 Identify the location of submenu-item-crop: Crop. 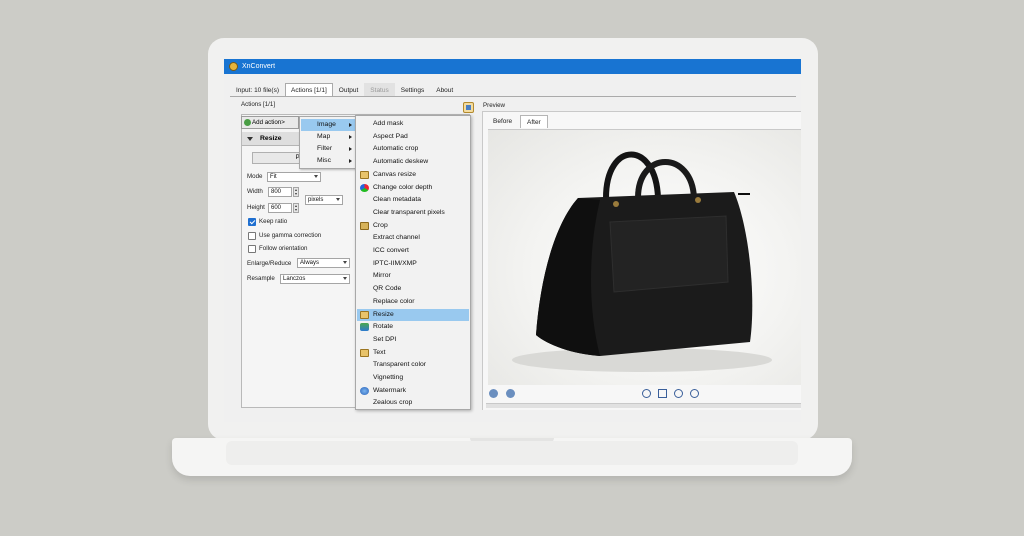
(413, 226).